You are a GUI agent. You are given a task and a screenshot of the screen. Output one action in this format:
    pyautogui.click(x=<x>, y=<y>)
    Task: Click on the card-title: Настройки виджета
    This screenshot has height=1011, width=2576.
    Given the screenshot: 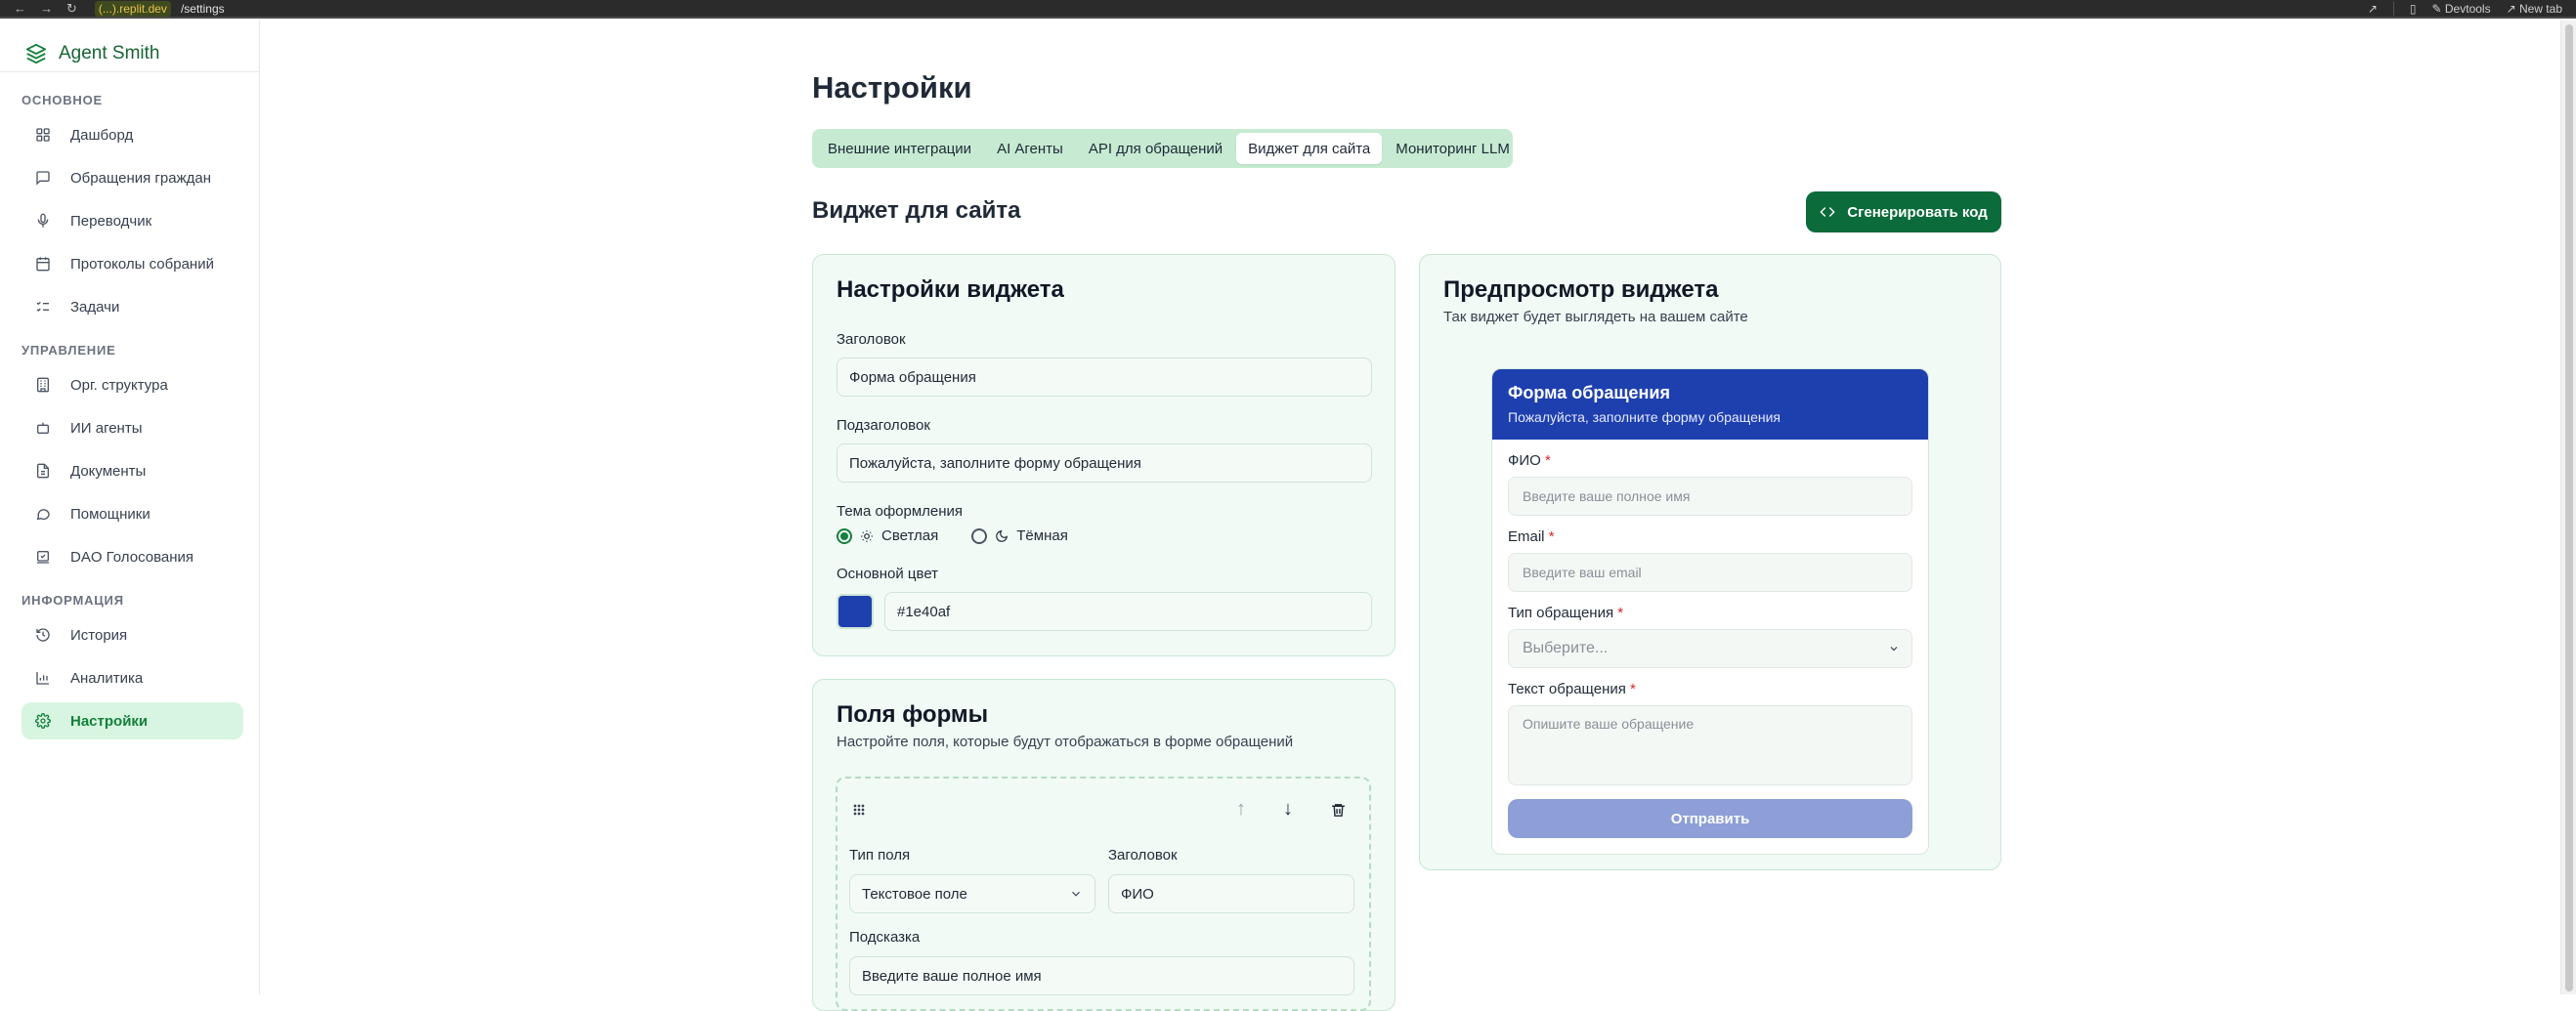 What is the action you would take?
    pyautogui.click(x=951, y=289)
    